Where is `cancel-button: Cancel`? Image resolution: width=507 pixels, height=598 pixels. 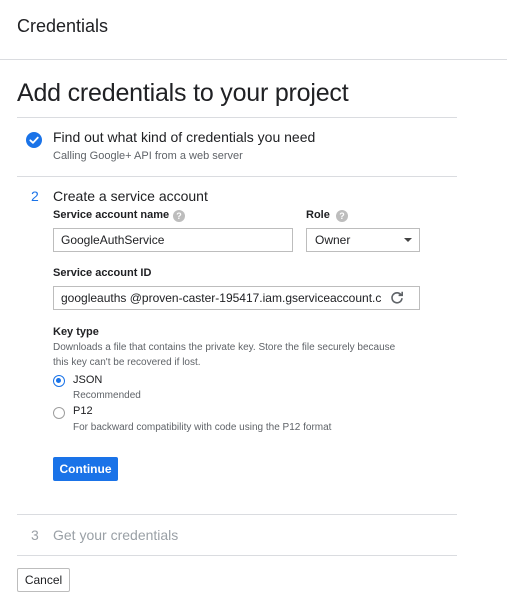
cancel-button: Cancel is located at coordinates (43, 580).